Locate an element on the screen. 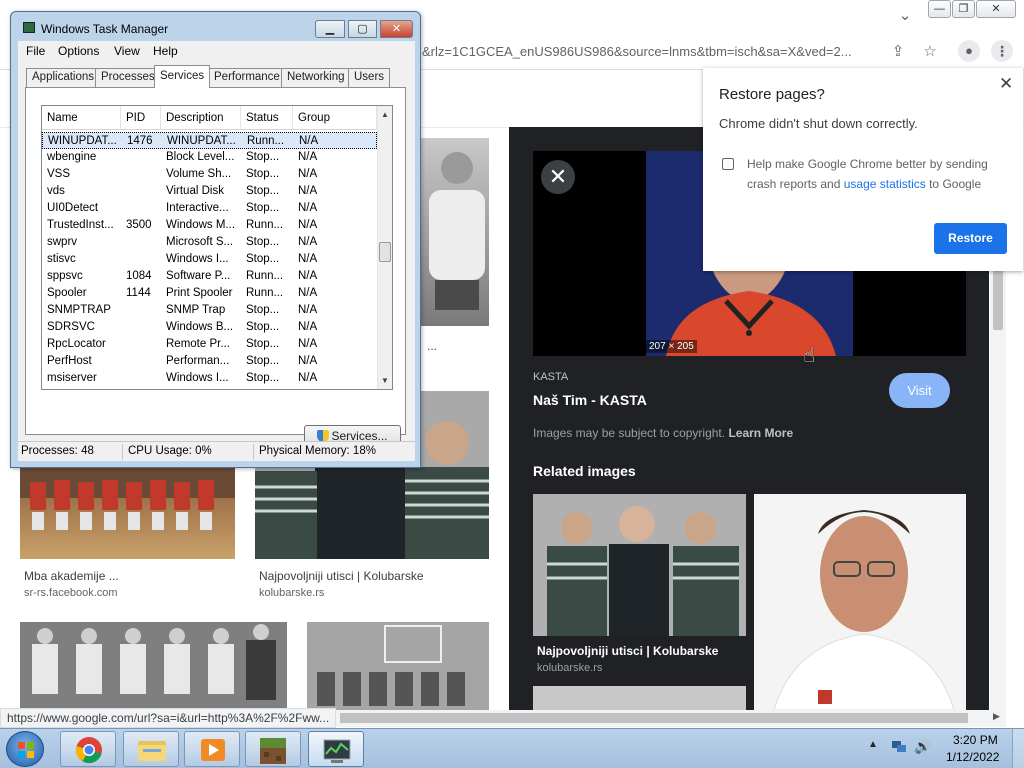 This screenshot has width=1024, height=768. star-icon: ☆ is located at coordinates (930, 52).